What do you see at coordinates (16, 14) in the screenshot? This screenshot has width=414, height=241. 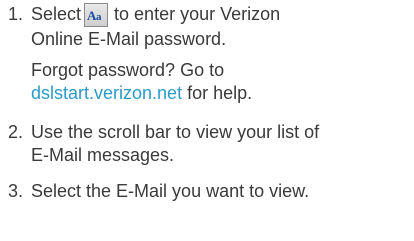 I see `step-number: 1.` at bounding box center [16, 14].